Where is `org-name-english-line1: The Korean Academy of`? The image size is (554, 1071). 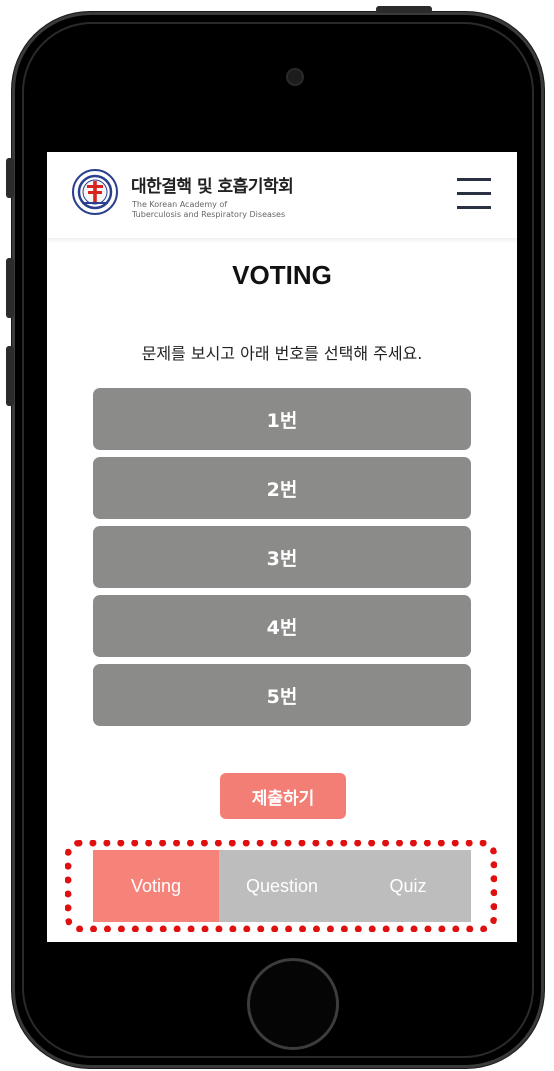
org-name-english-line1: The Korean Academy of is located at coordinates (180, 204).